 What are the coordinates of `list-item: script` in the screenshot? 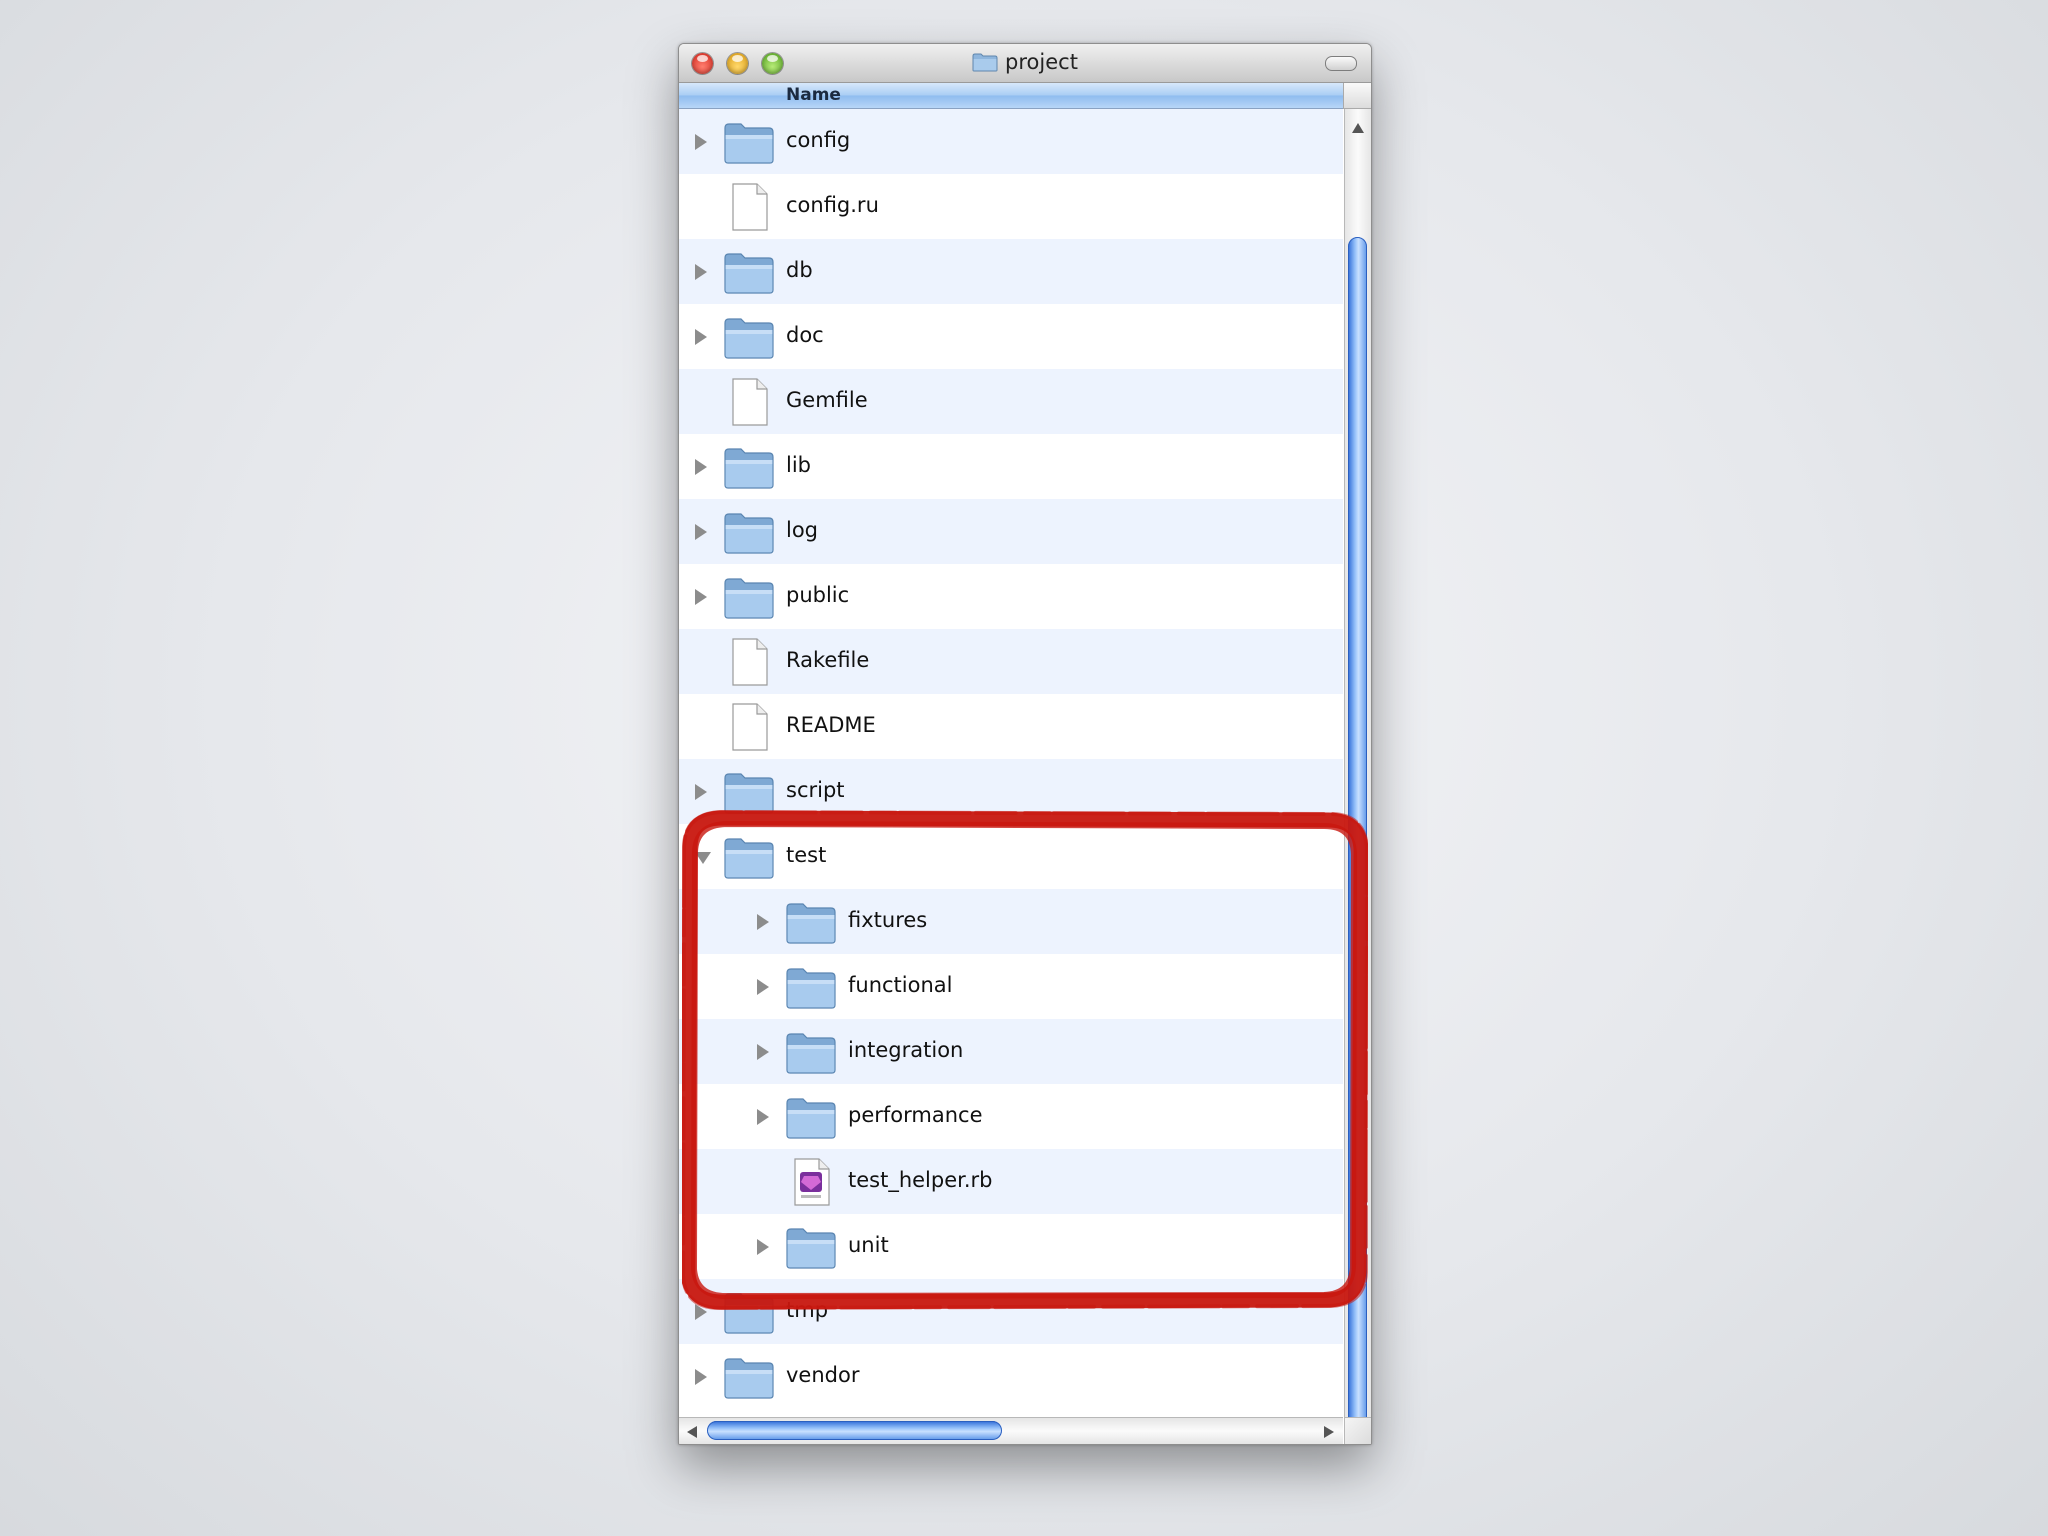 It's located at (1011, 791).